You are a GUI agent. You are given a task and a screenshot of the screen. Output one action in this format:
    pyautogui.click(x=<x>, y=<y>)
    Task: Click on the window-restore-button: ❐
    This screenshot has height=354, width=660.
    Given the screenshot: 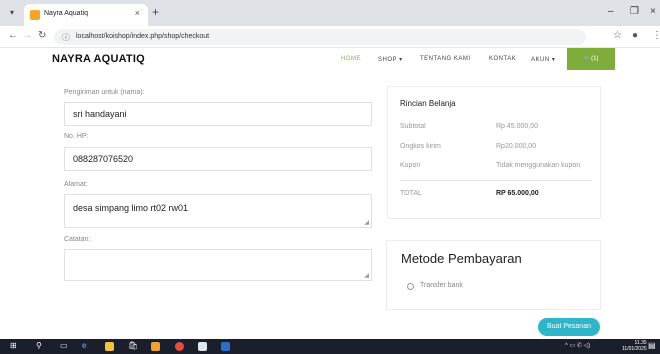 What is the action you would take?
    pyautogui.click(x=634, y=11)
    